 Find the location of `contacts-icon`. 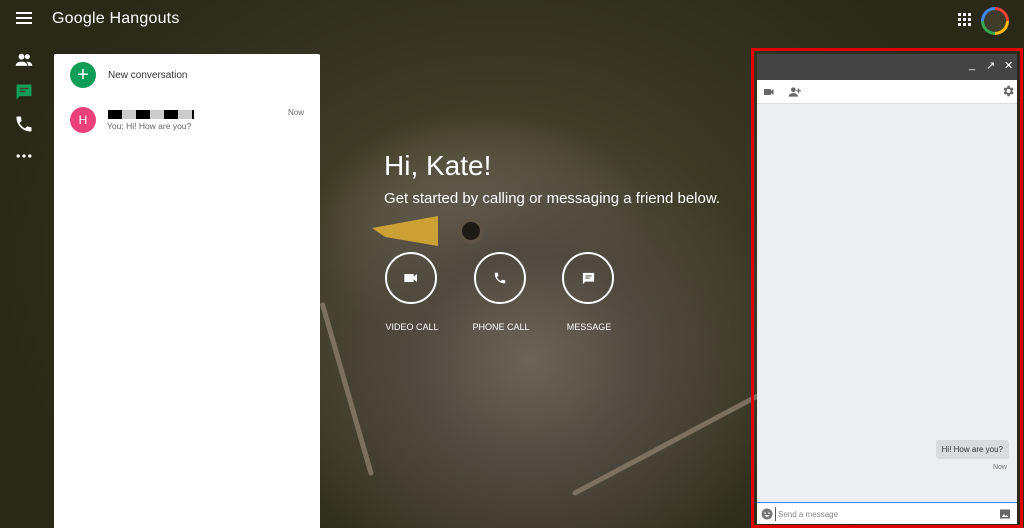

contacts-icon is located at coordinates (24, 60).